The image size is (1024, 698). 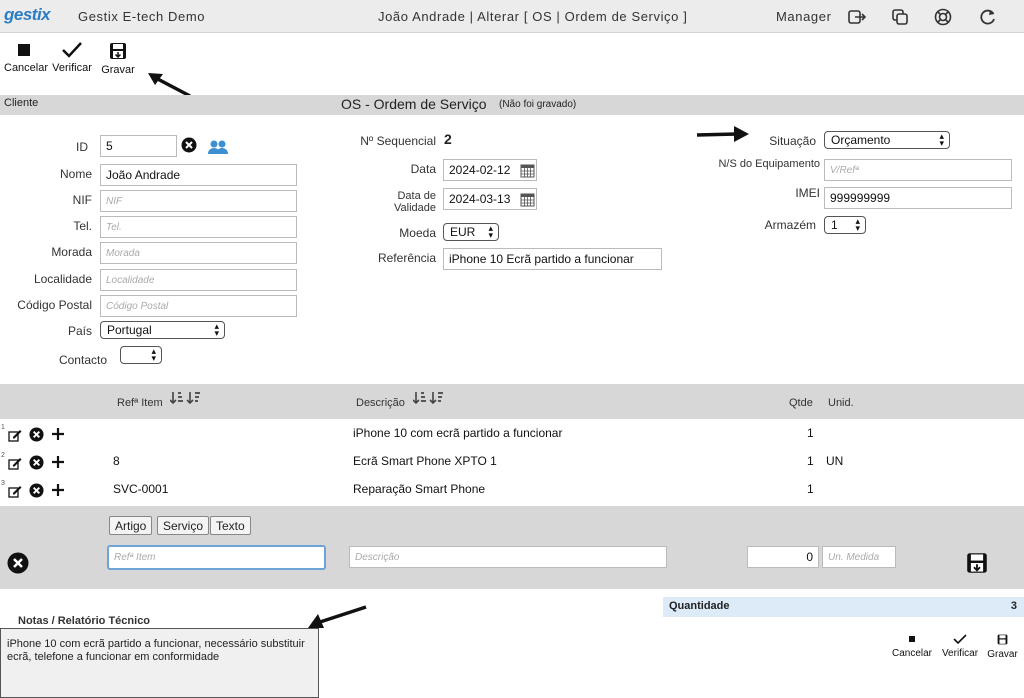 What do you see at coordinates (845, 225) in the screenshot?
I see `warehouse-select: 1 ▴ ▾` at bounding box center [845, 225].